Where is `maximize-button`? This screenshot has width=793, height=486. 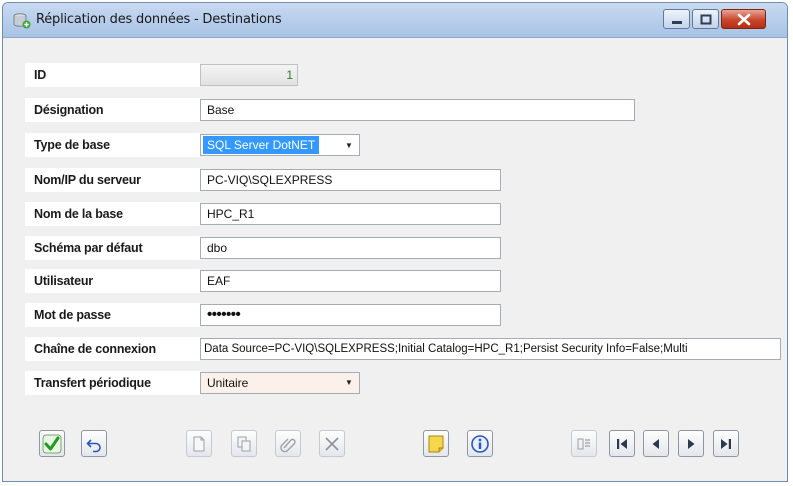 maximize-button is located at coordinates (705, 19).